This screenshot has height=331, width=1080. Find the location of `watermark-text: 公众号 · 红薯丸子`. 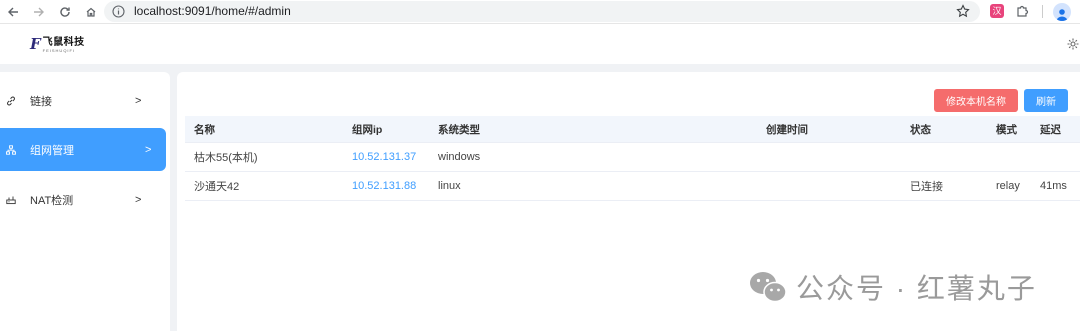

watermark-text: 公众号 · 红薯丸子 is located at coordinates (916, 288).